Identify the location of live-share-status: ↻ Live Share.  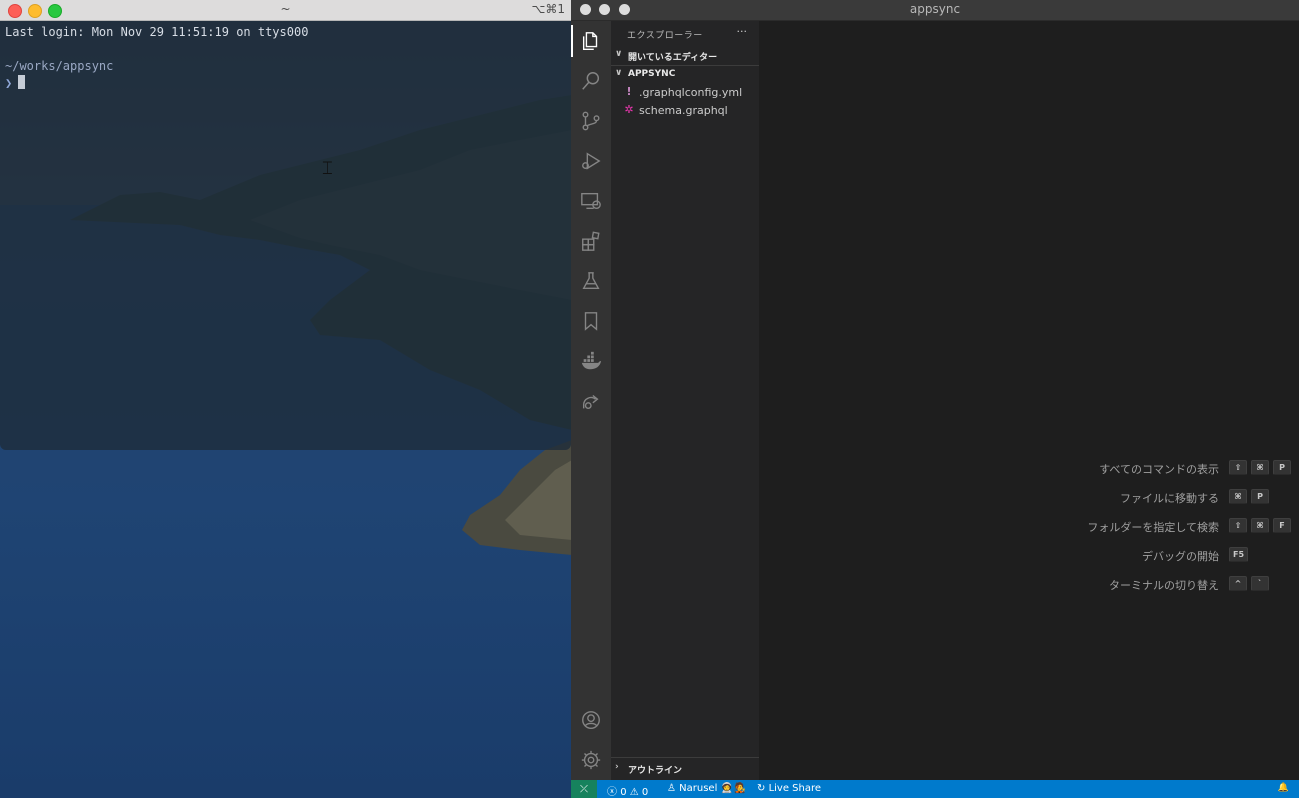
(789, 788).